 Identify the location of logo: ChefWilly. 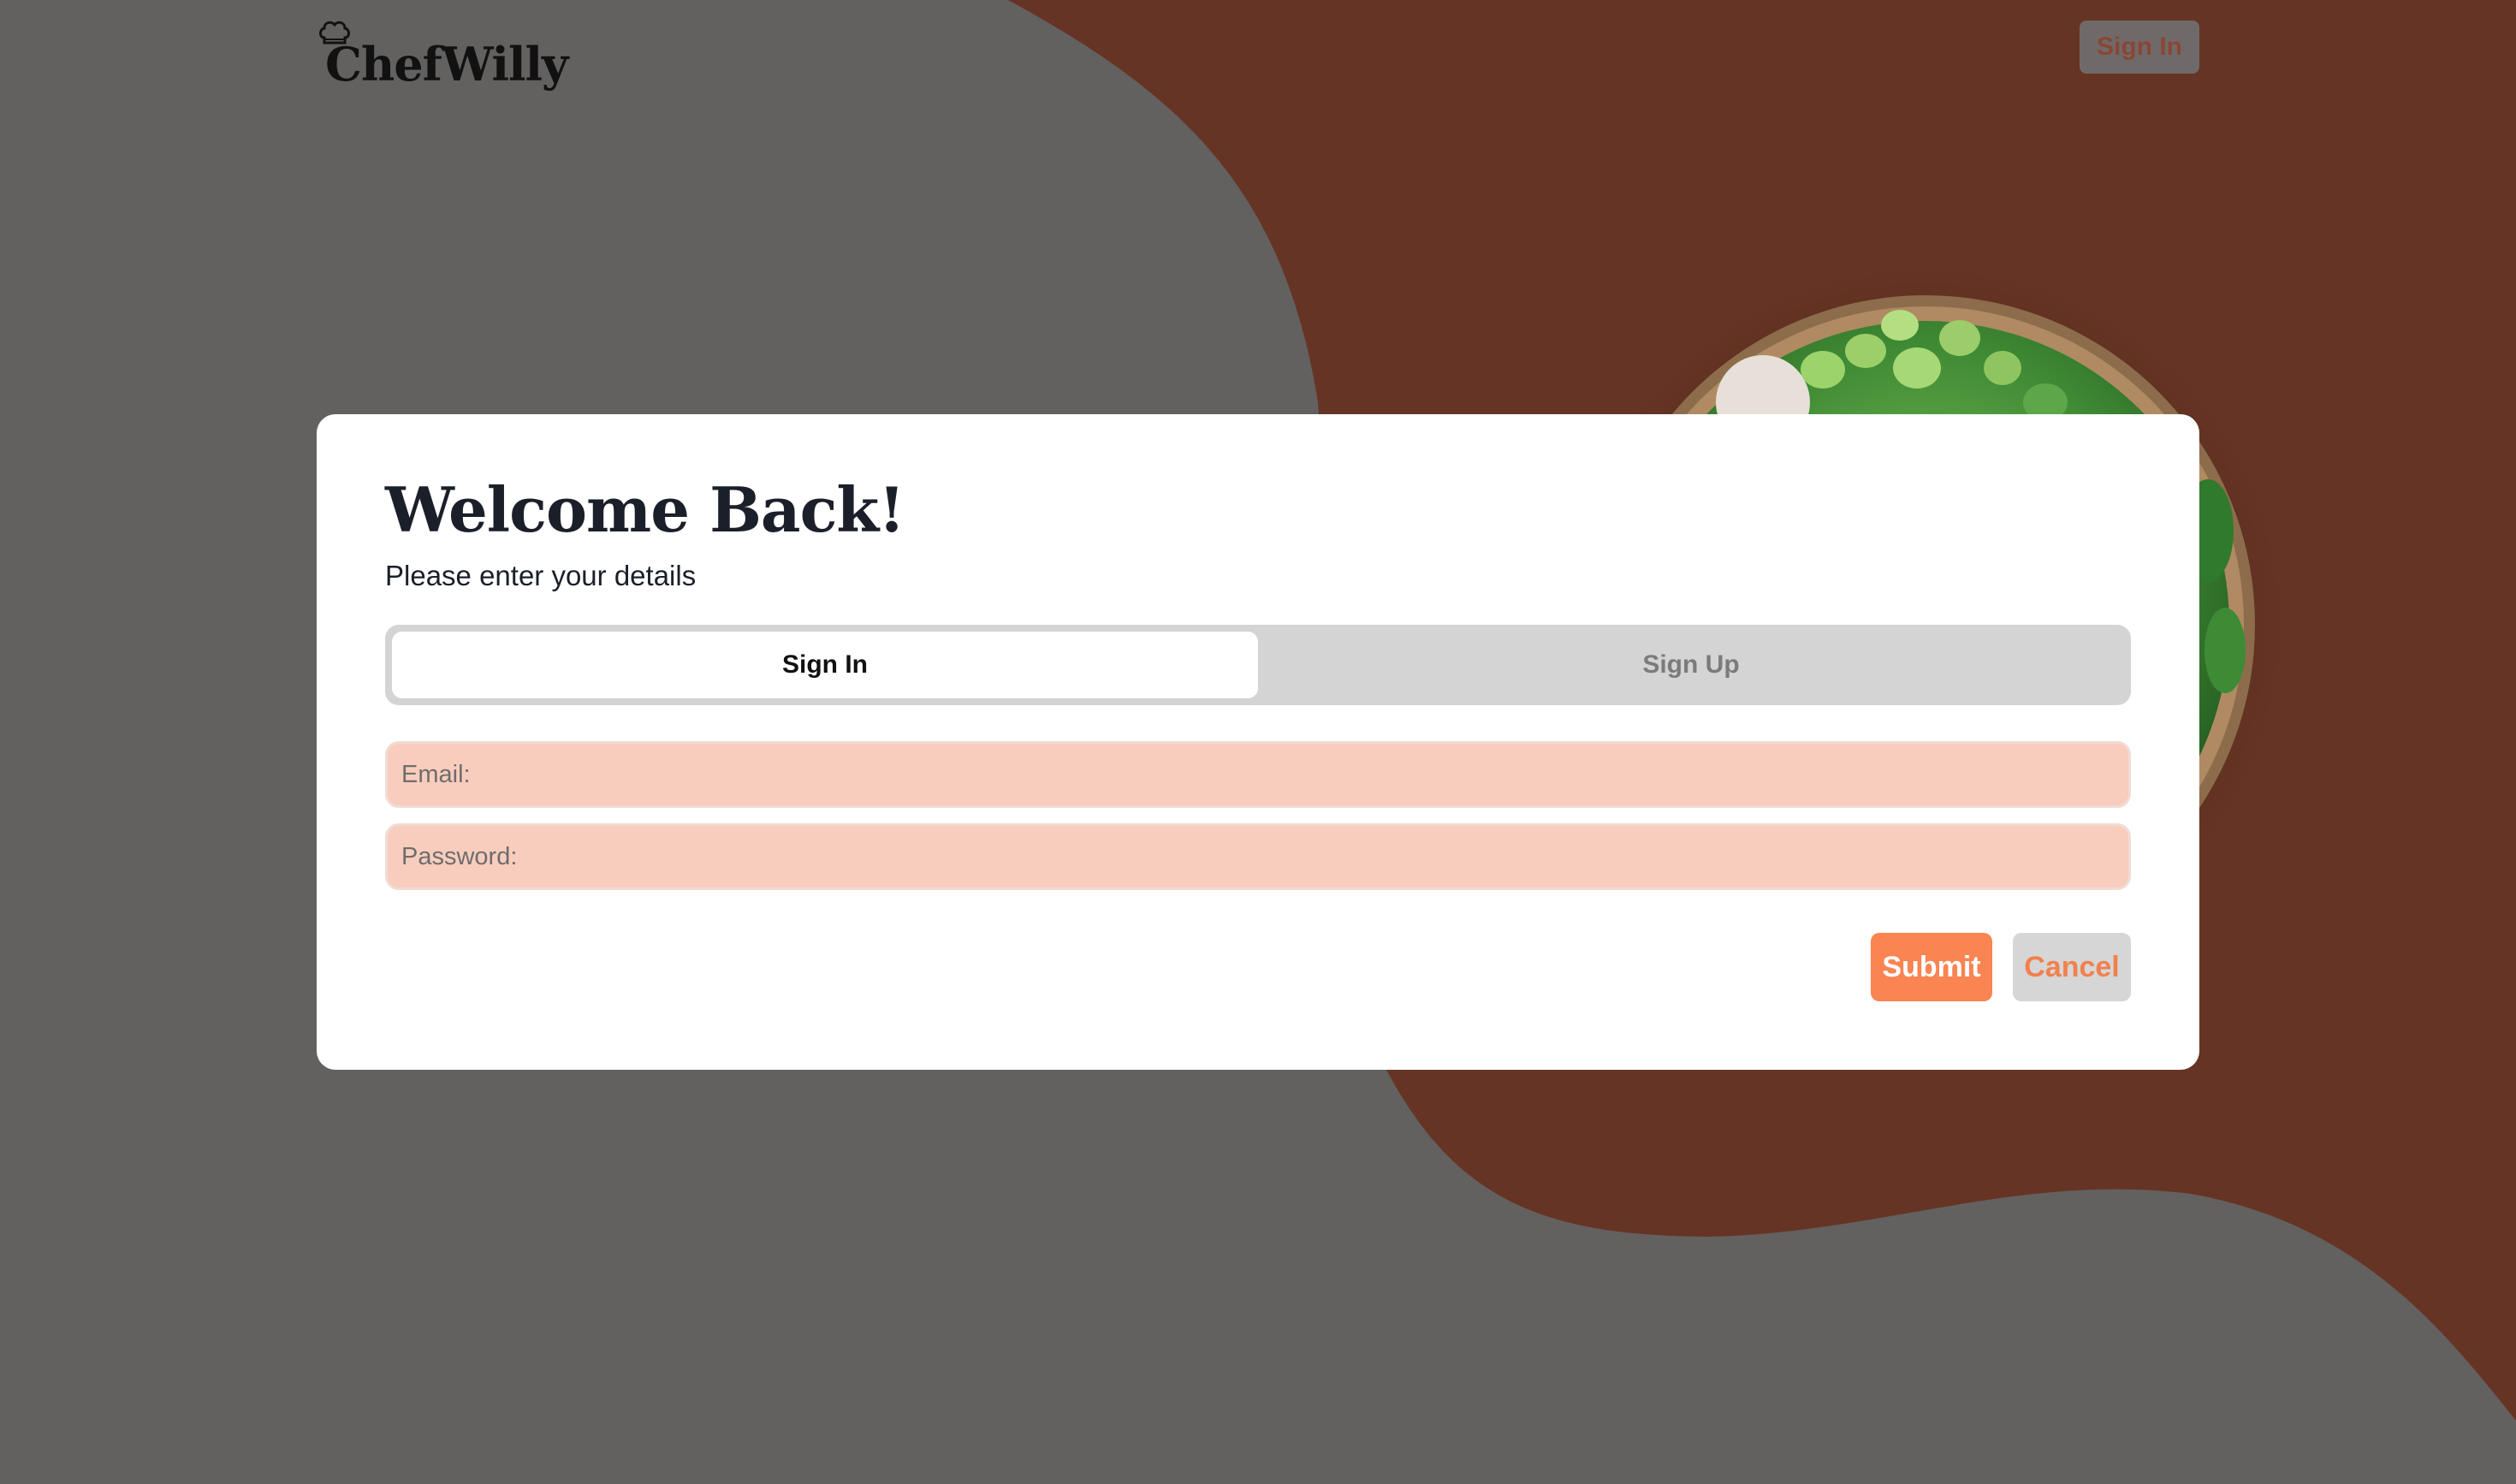
(443, 56).